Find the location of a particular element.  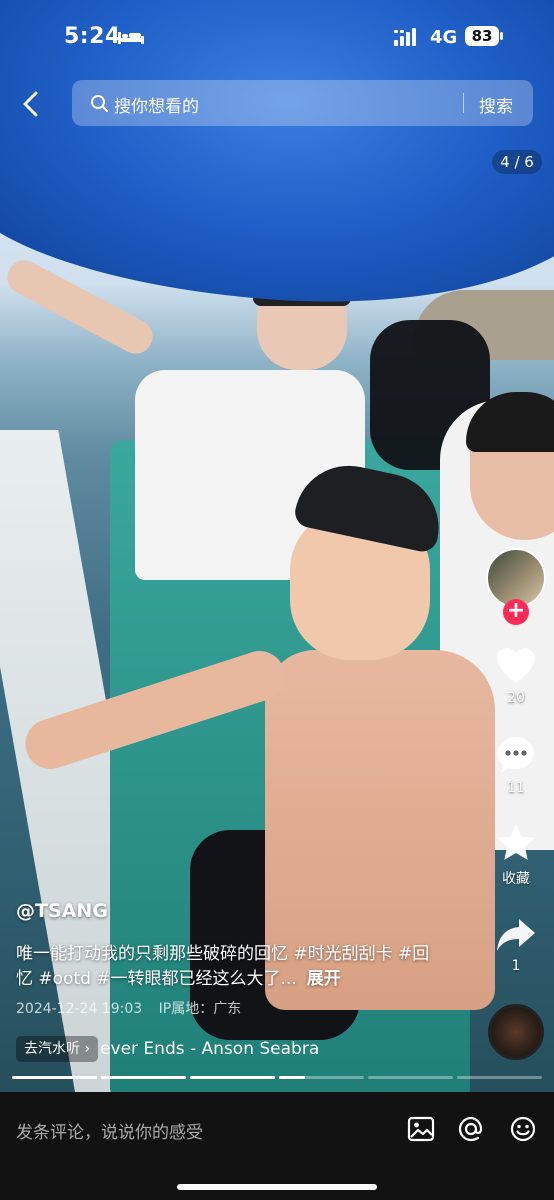

share-button: 1 is located at coordinates (516, 945).